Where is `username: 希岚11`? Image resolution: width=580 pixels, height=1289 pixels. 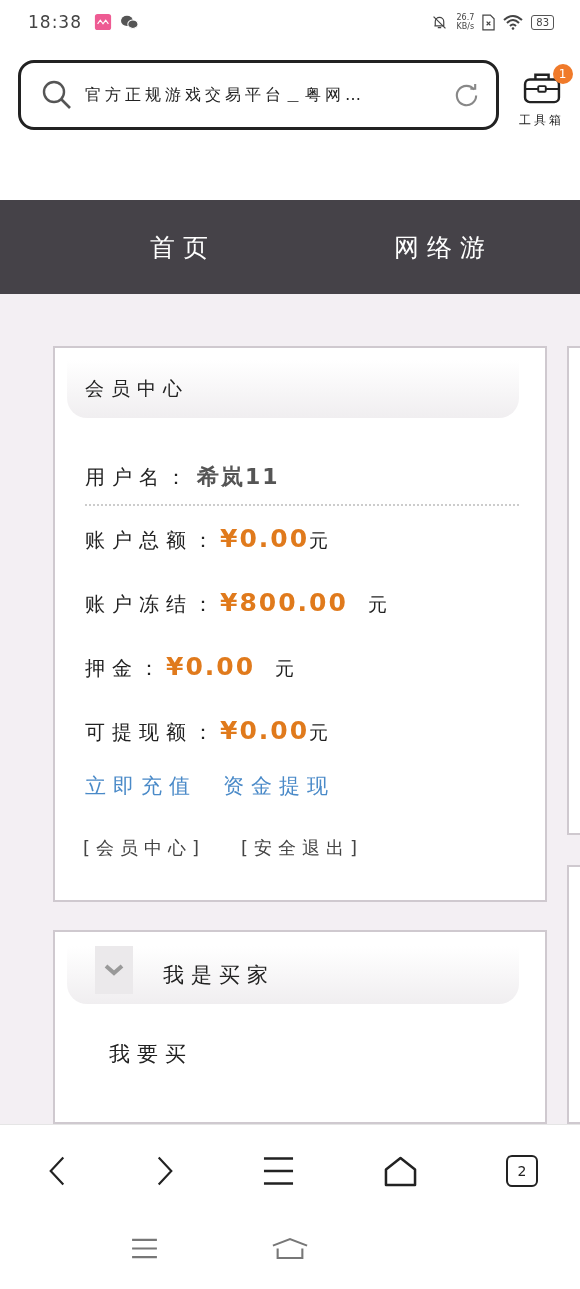
username: 希岚11 is located at coordinates (238, 477).